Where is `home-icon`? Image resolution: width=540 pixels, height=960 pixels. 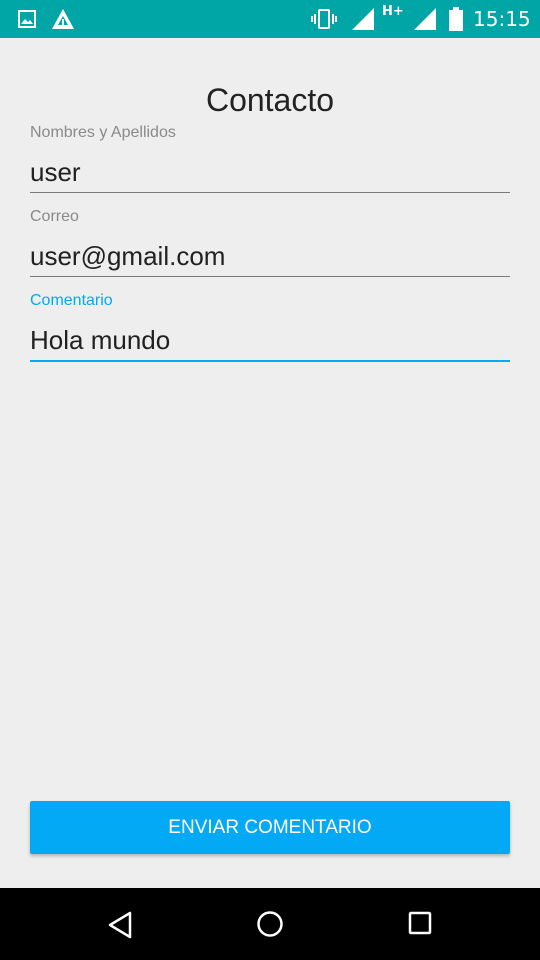
home-icon is located at coordinates (270, 924).